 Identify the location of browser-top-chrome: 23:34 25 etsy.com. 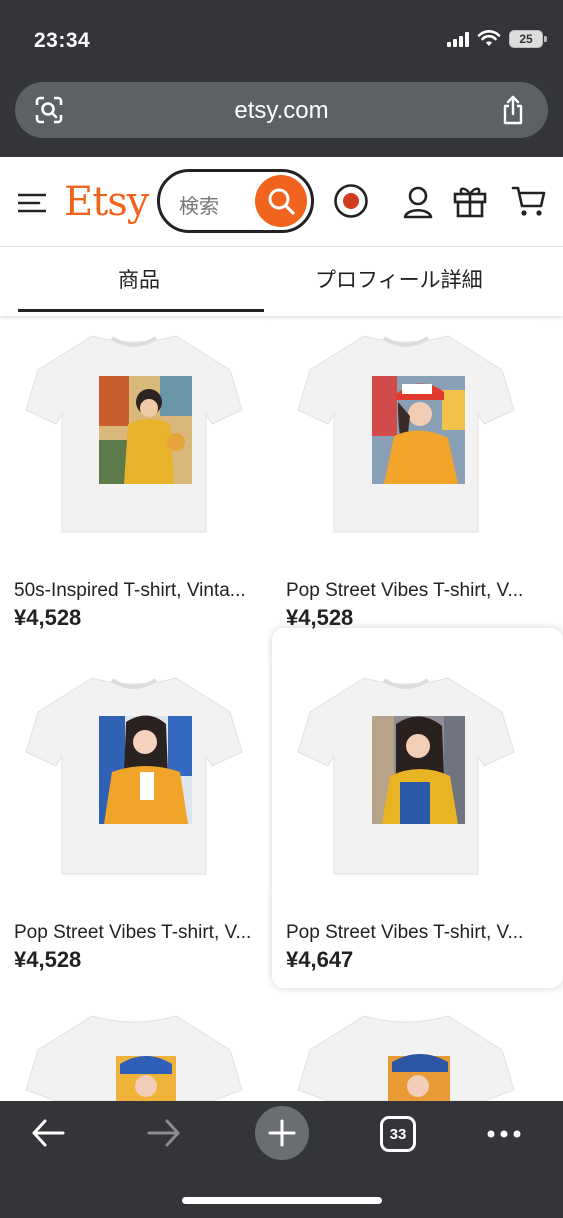
(281, 78).